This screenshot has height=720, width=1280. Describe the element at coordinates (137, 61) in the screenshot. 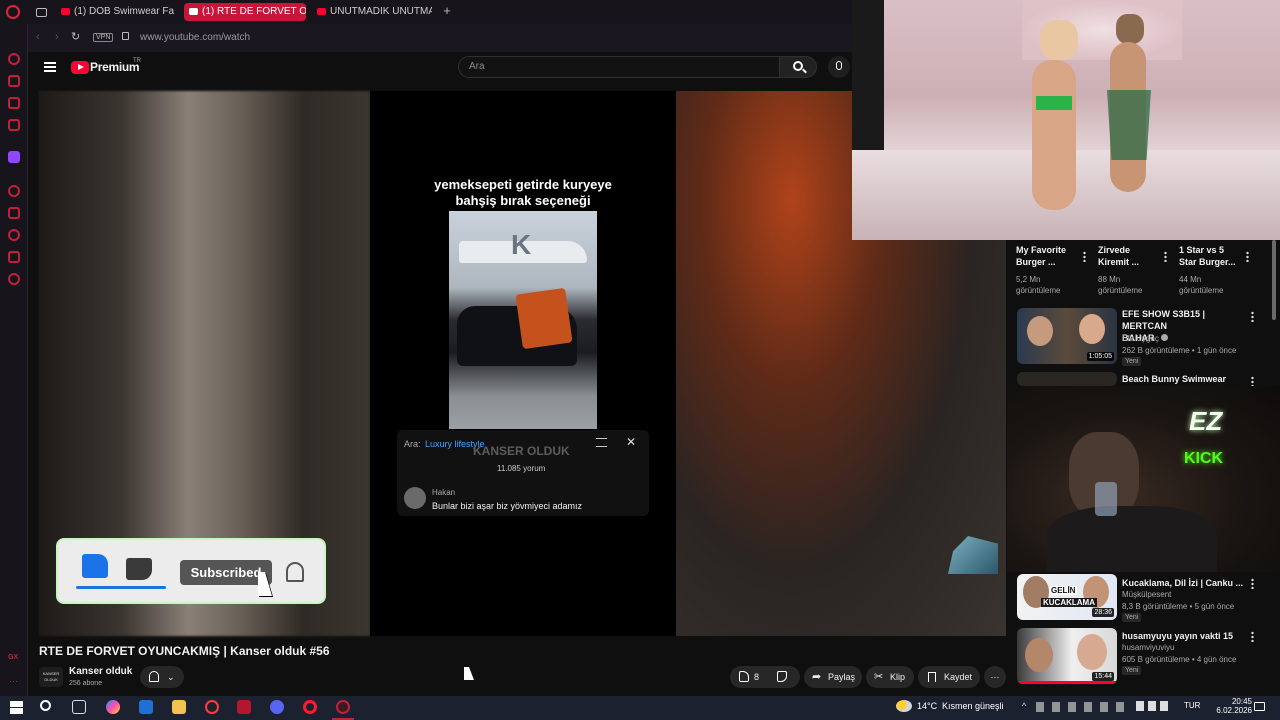

I see `country-code: TR` at that location.